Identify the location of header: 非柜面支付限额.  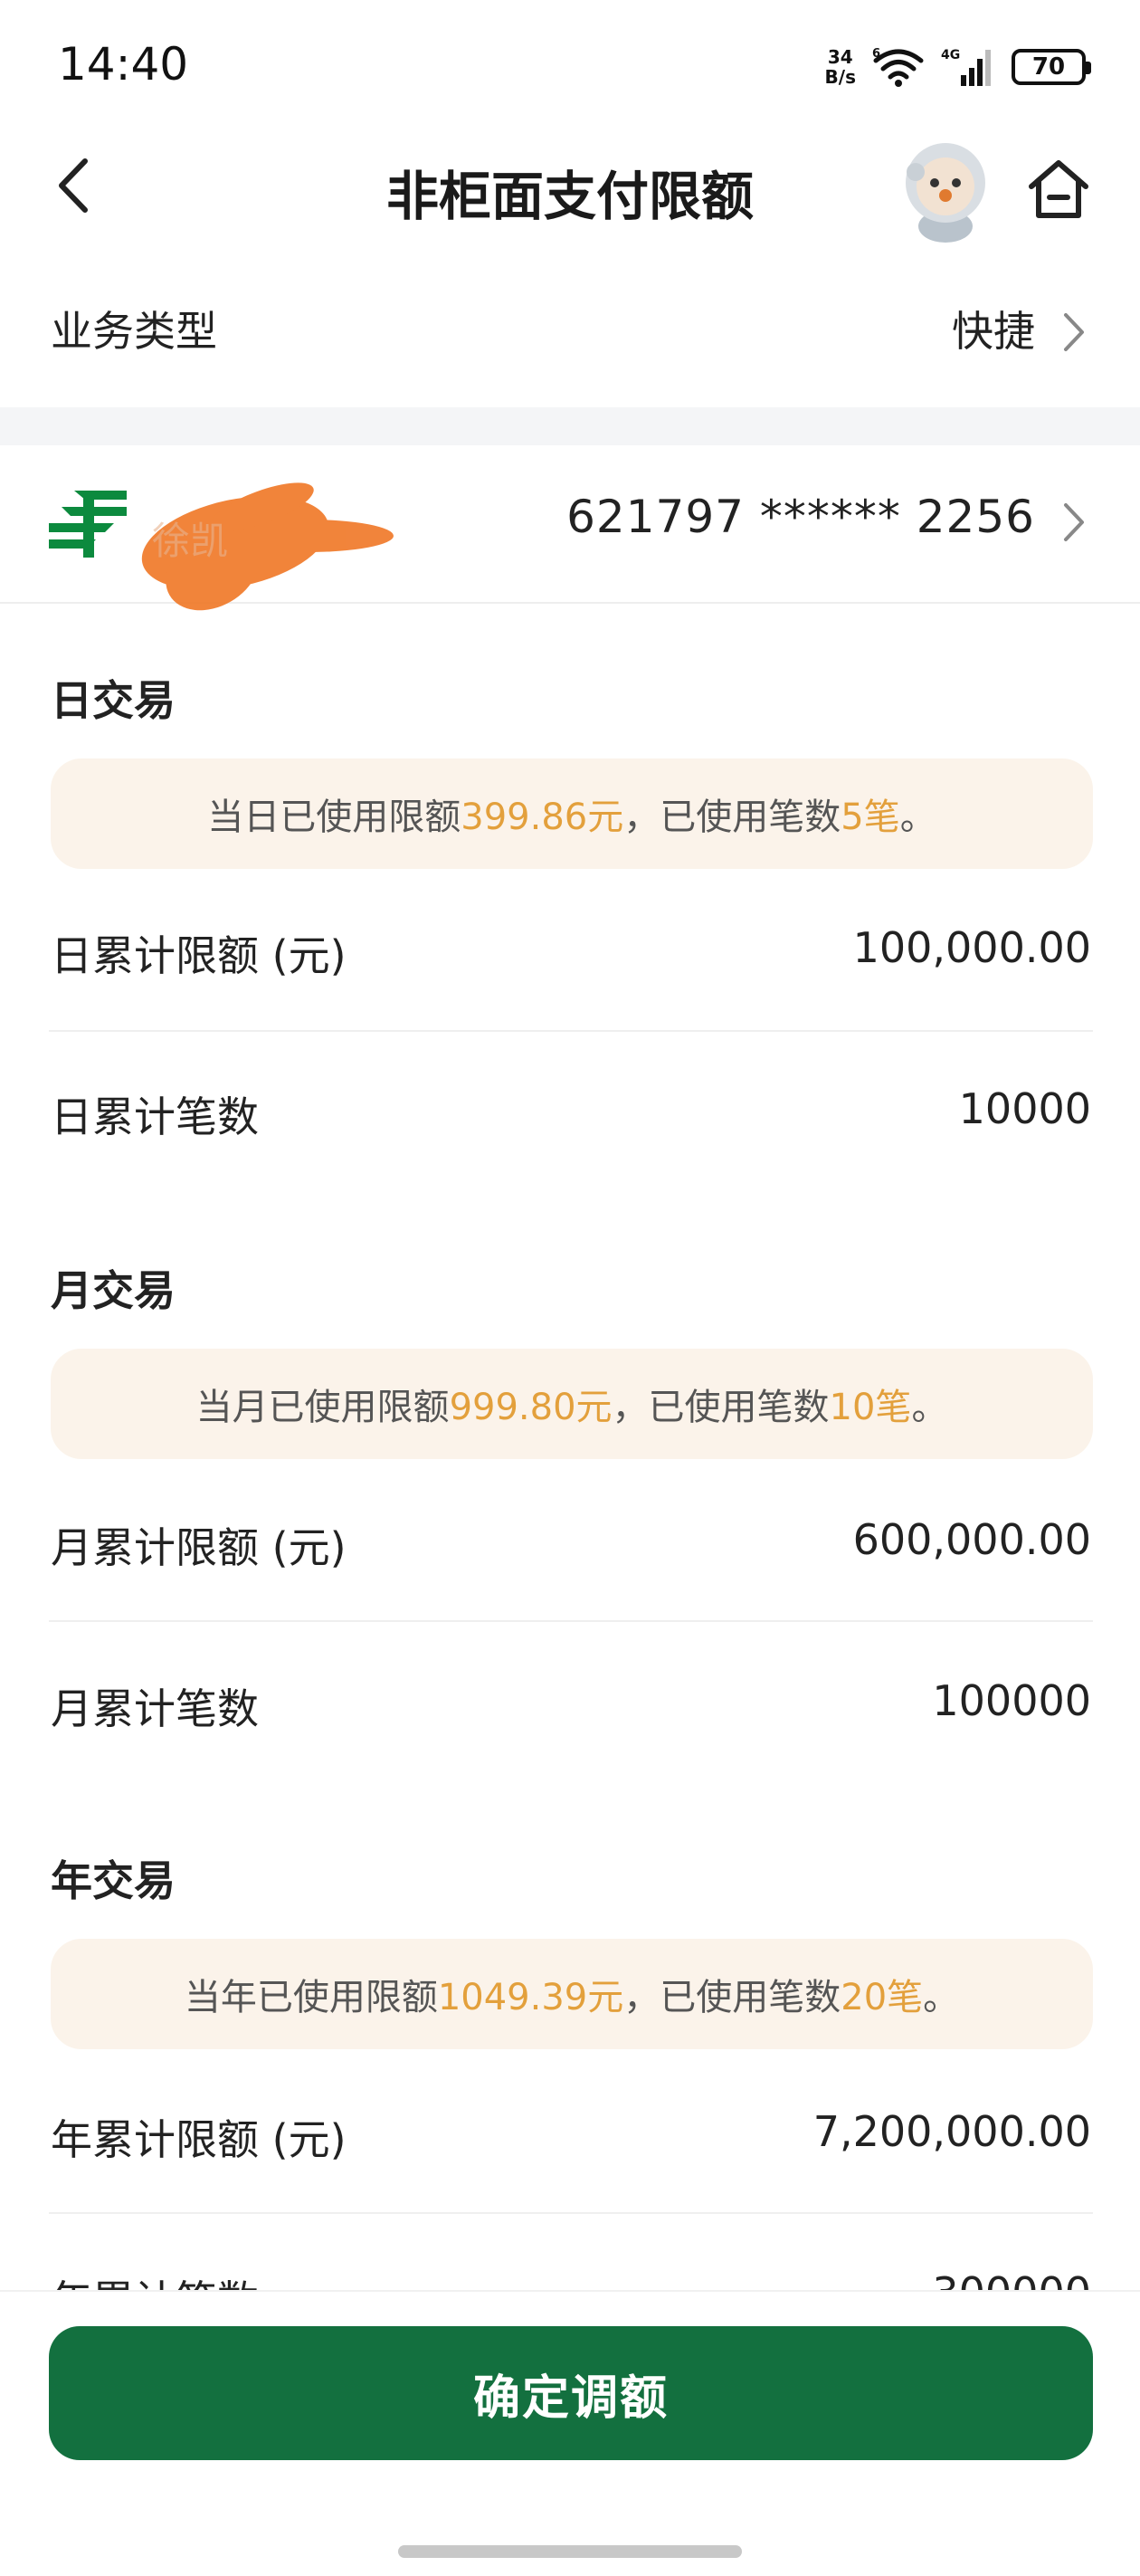
(570, 189).